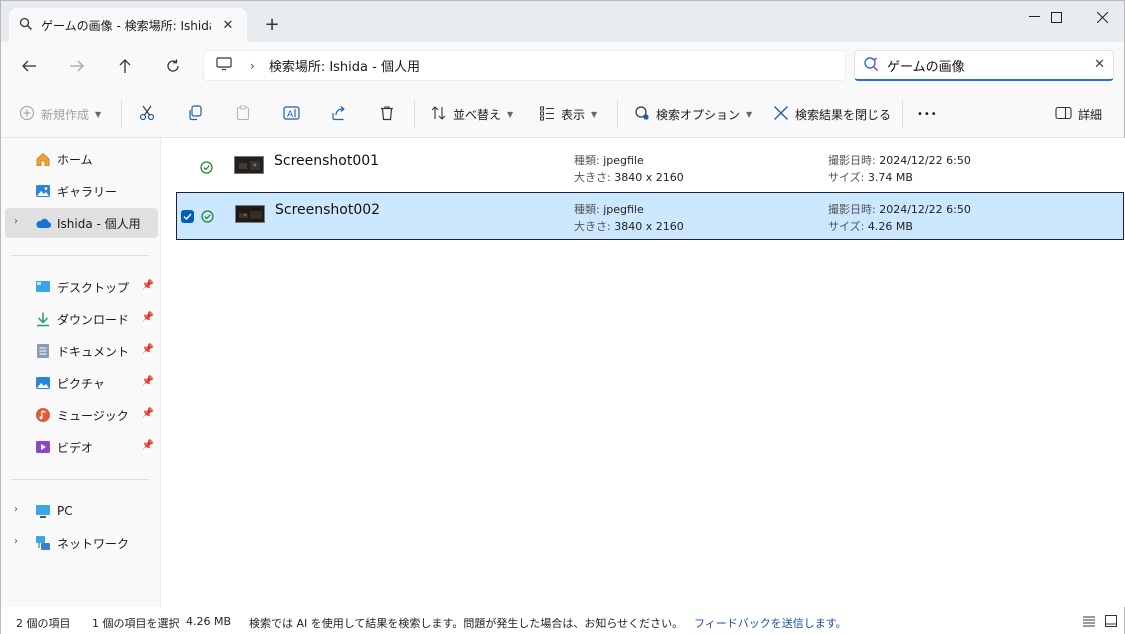 This screenshot has height=634, width=1125. What do you see at coordinates (43, 159) in the screenshot?
I see `home-icon` at bounding box center [43, 159].